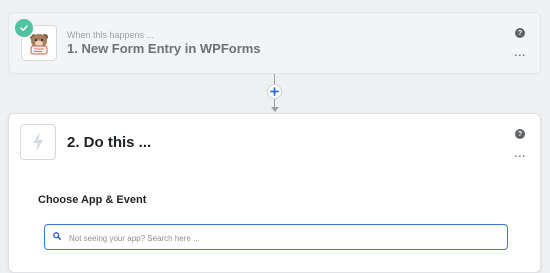  What do you see at coordinates (274, 103) in the screenshot?
I see `connector-line-bottom` at bounding box center [274, 103].